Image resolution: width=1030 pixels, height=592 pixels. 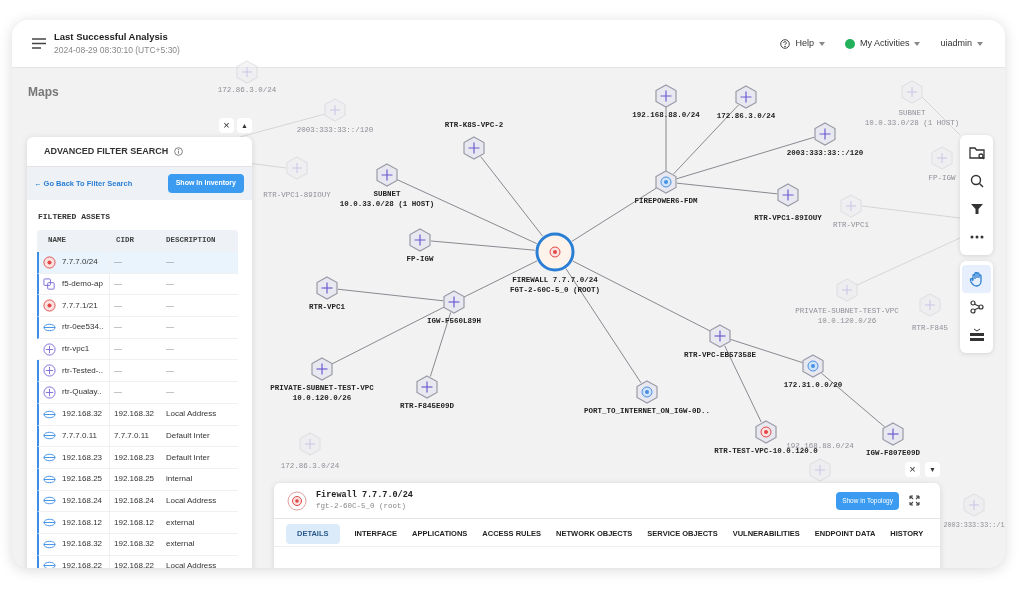 I want to click on asset-row: 192.168.25 192.168.25 internal, so click(x=137, y=479).